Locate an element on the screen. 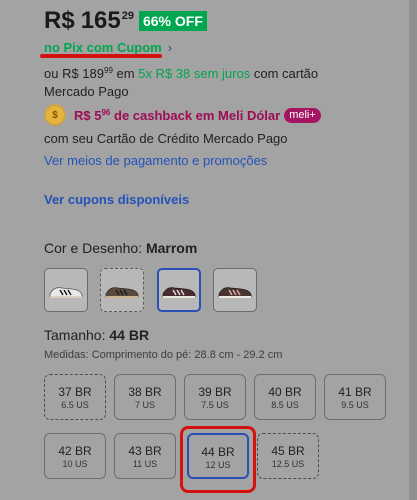 This screenshot has width=417, height=500. size-option-42: 42 BR 10 US is located at coordinates (75, 456).